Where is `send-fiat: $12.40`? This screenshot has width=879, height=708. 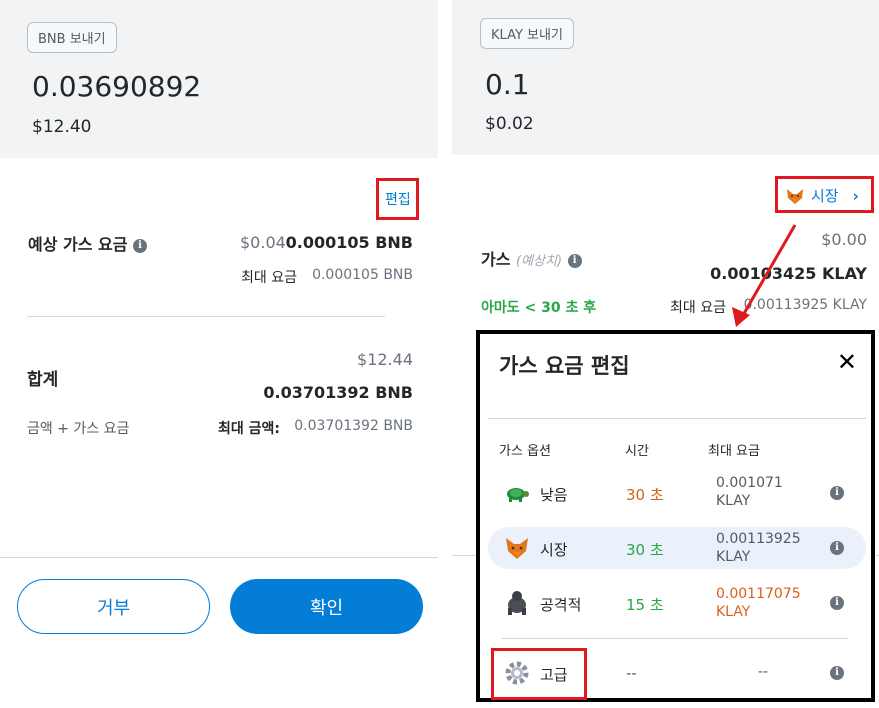 send-fiat: $12.40 is located at coordinates (62, 127).